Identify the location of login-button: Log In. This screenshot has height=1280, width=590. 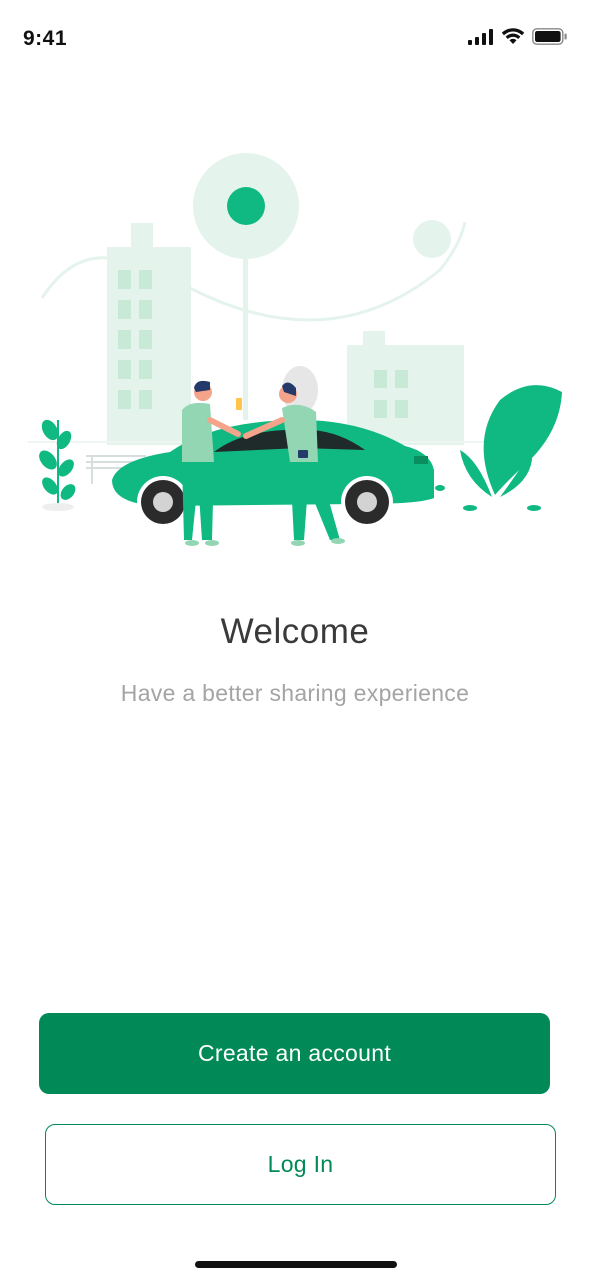
(300, 1164).